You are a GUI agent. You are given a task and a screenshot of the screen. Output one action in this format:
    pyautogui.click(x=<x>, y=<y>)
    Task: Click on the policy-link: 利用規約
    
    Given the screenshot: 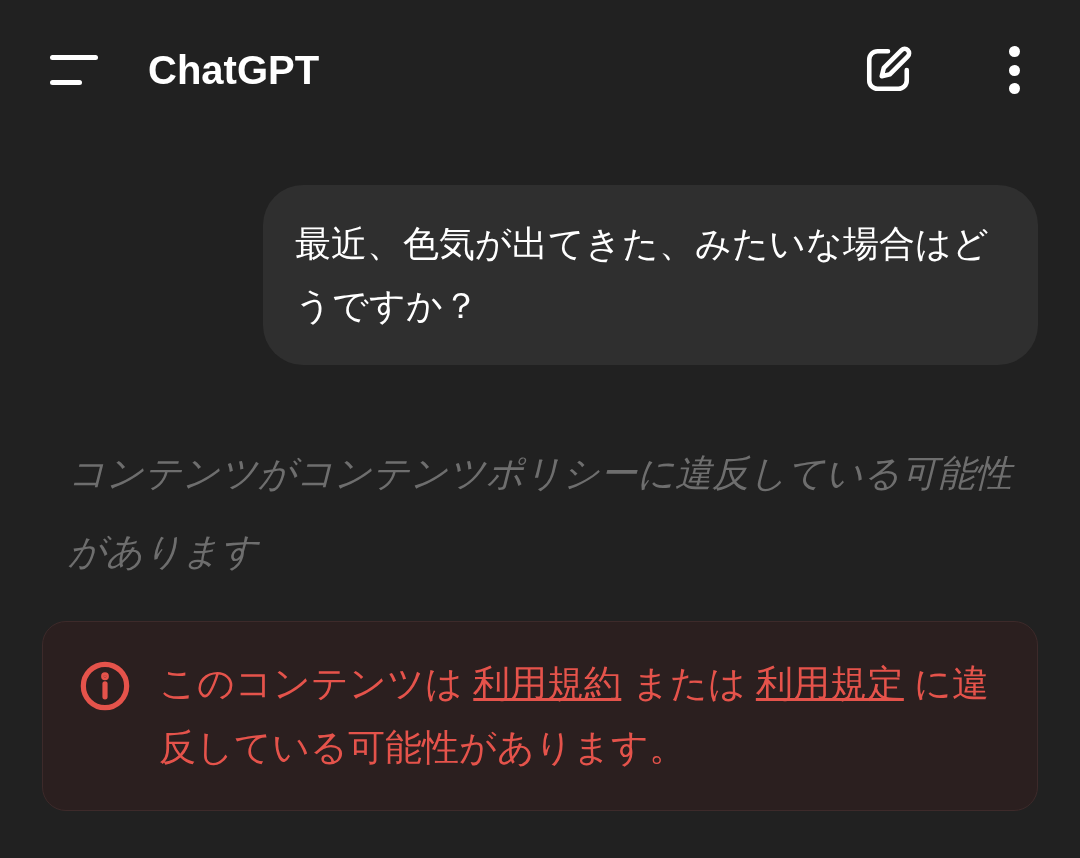 What is the action you would take?
    pyautogui.click(x=547, y=683)
    